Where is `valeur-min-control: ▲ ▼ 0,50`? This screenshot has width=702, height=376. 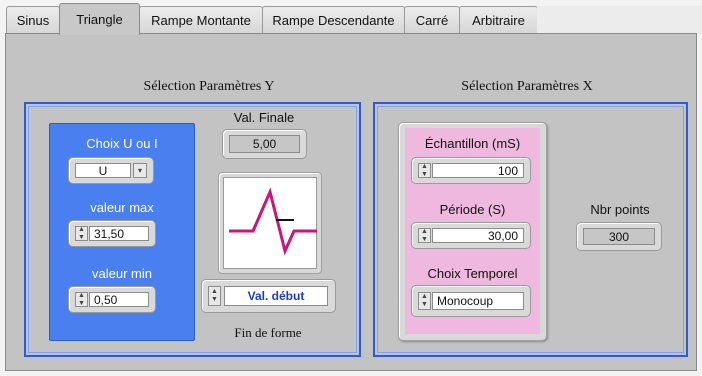 valeur-min-control: ▲ ▼ 0,50 is located at coordinates (112, 299).